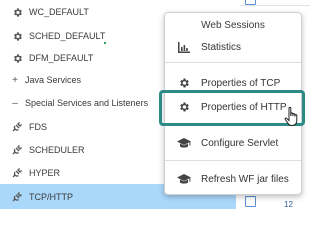  I want to click on row-value: 12, so click(288, 204).